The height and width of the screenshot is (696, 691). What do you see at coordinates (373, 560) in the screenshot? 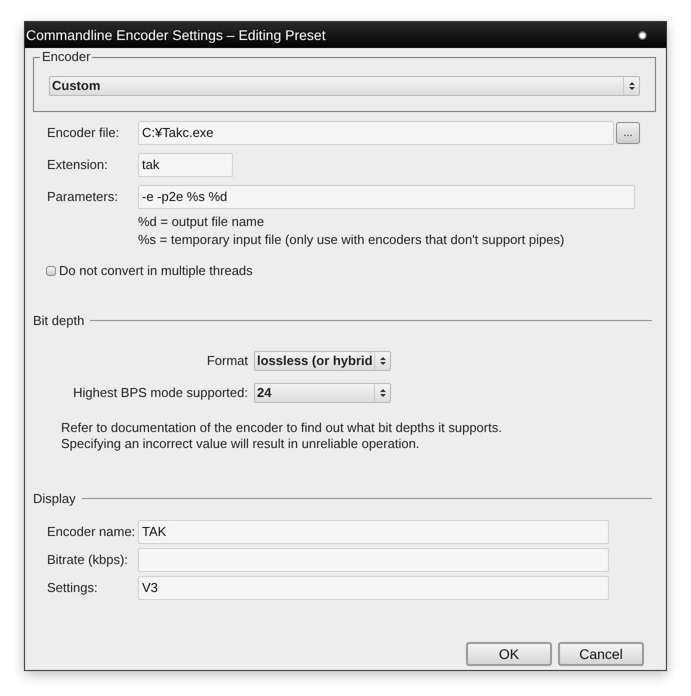
I see `text-field` at bounding box center [373, 560].